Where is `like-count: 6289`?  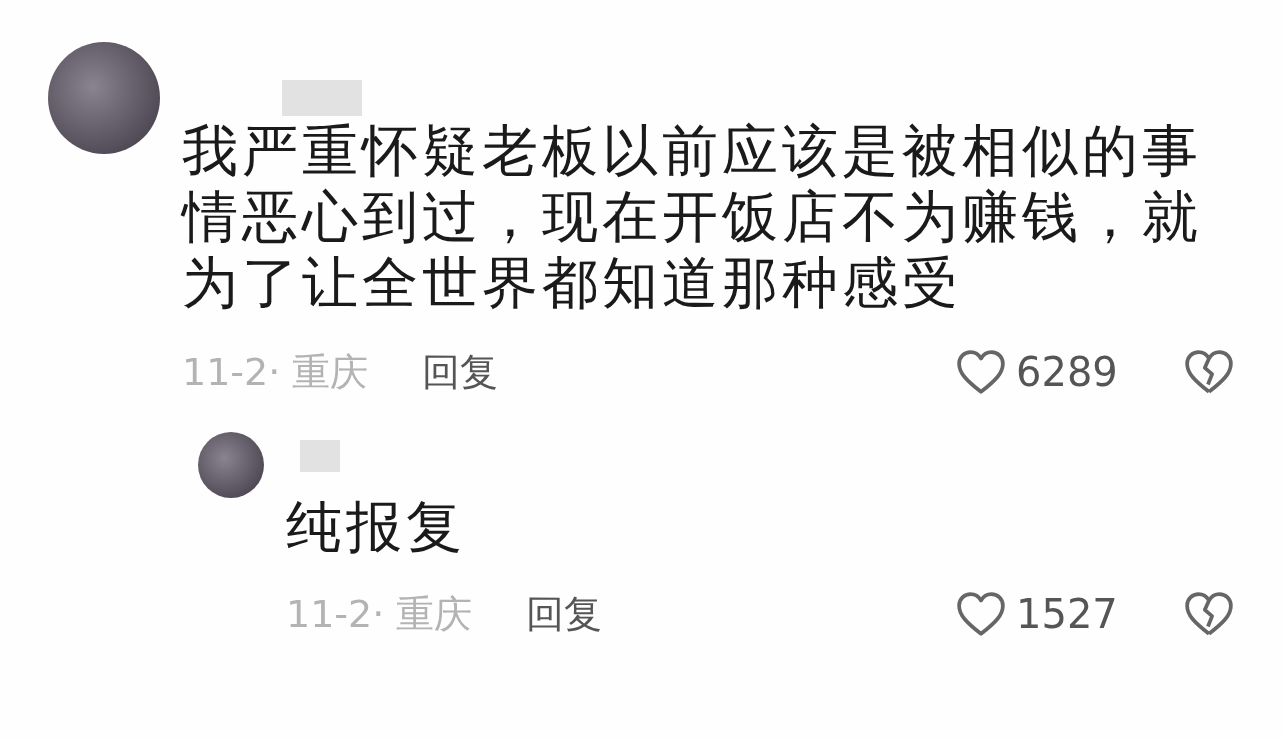 like-count: 6289 is located at coordinates (1067, 372).